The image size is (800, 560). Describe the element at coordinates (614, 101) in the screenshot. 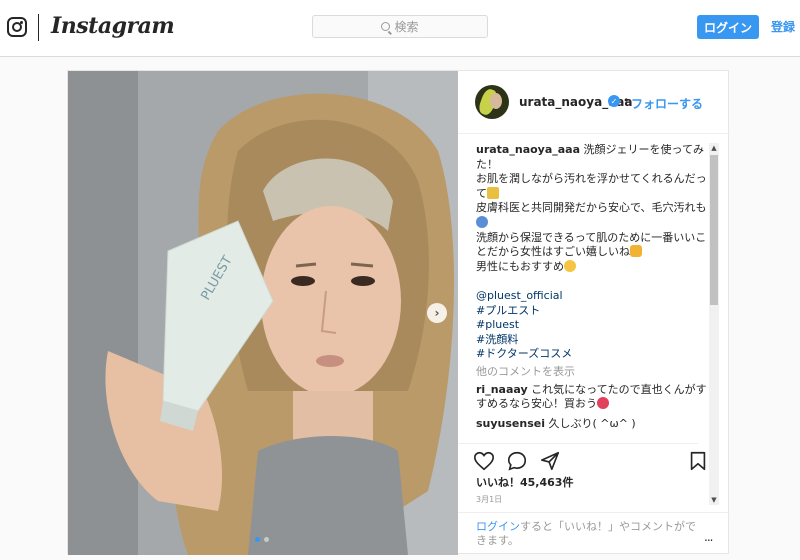

I see `verified-icon: ✓` at that location.